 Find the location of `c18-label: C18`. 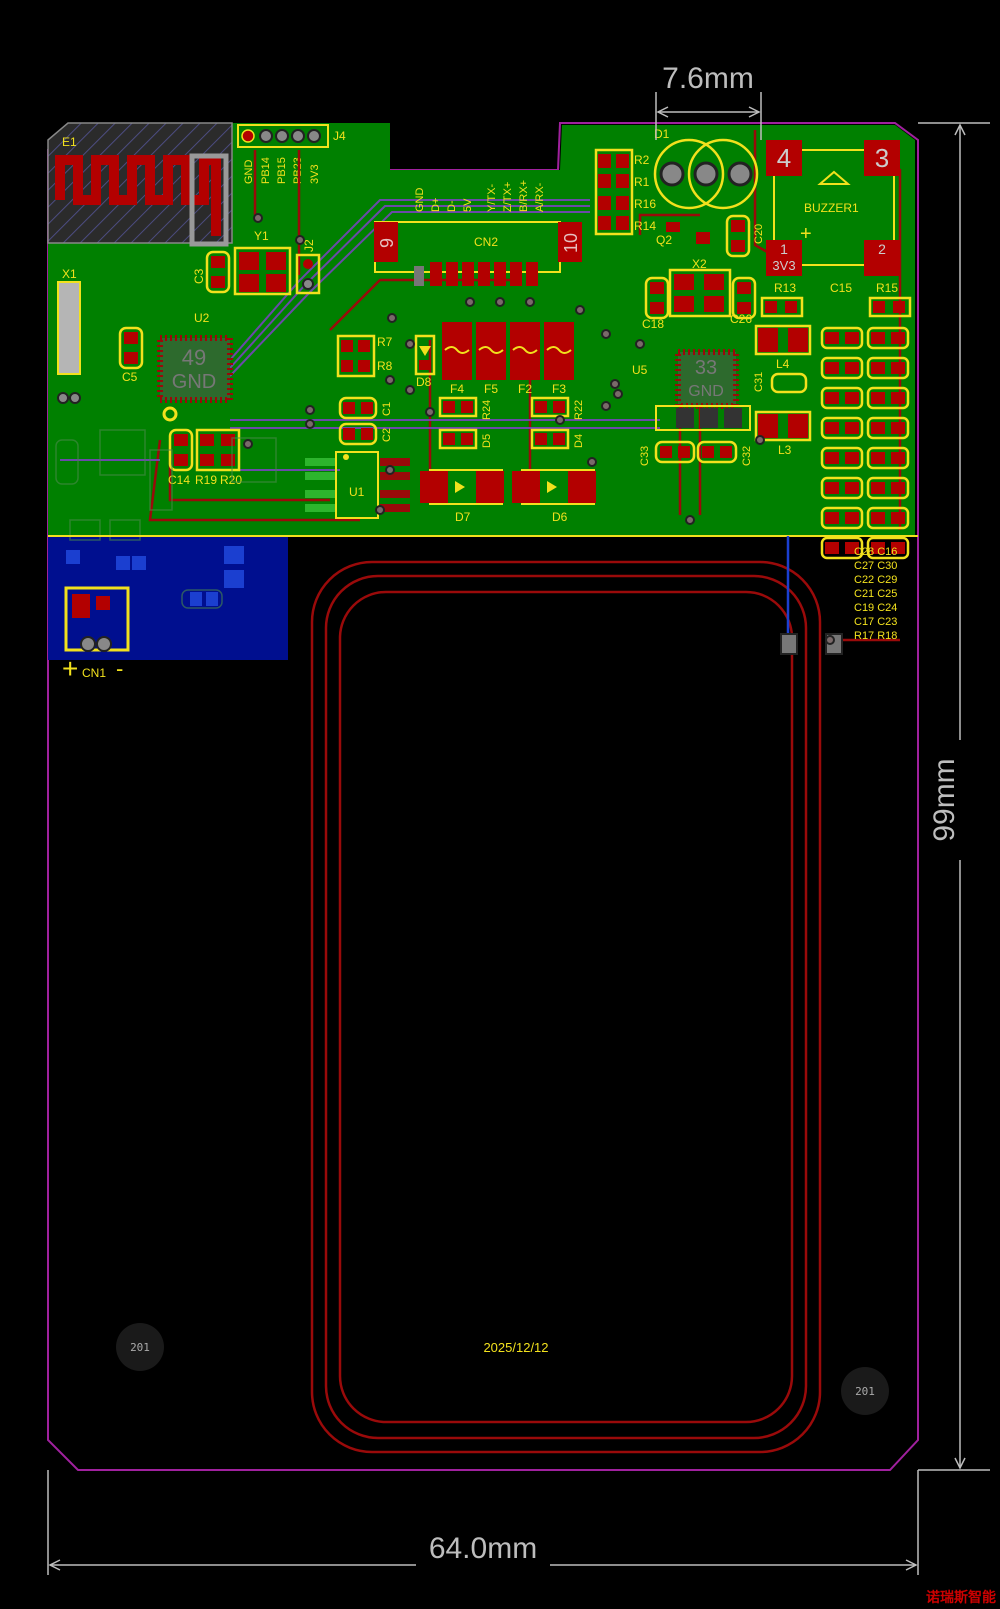

c18-label: C18 is located at coordinates (653, 324).